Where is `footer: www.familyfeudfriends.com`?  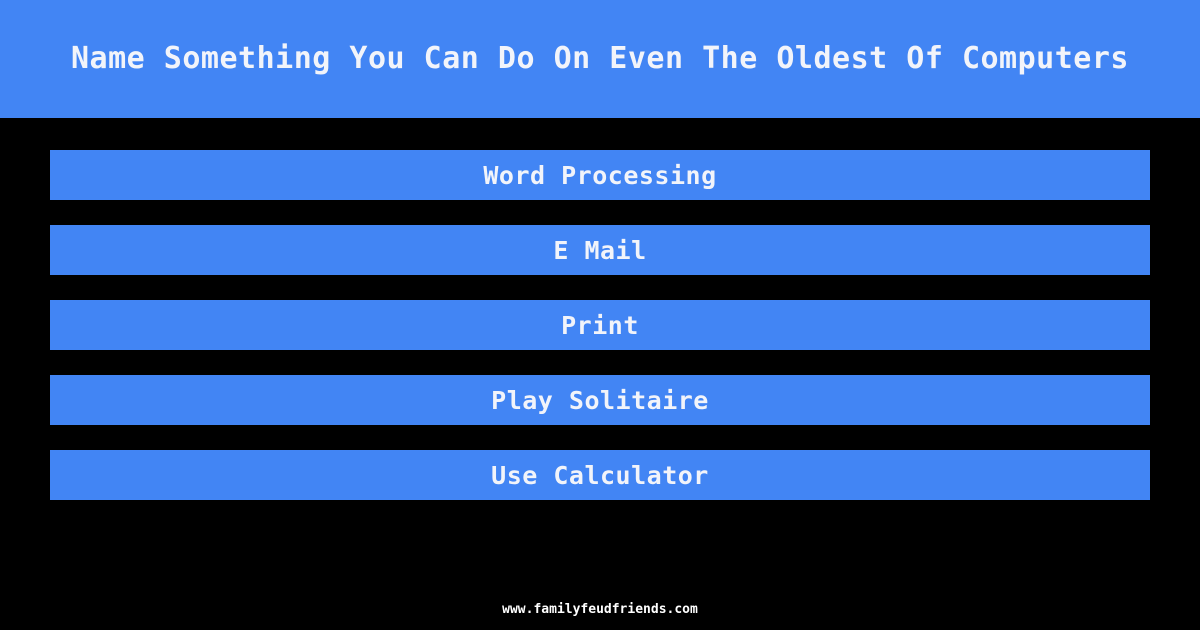
footer: www.familyfeudfriends.com is located at coordinates (600, 607).